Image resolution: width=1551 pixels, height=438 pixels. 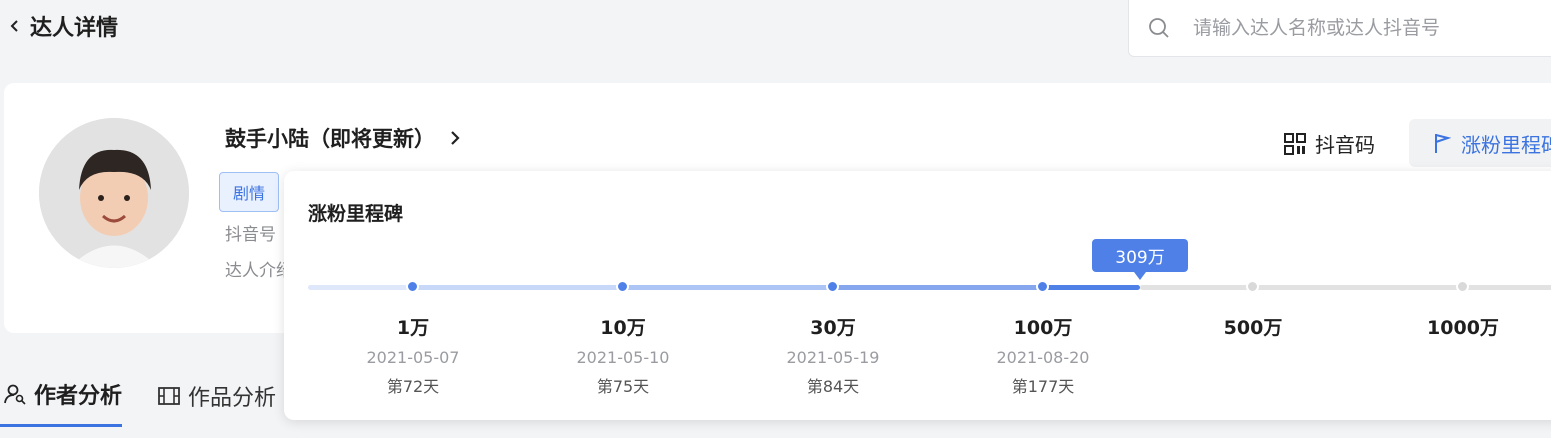 What do you see at coordinates (356, 214) in the screenshot?
I see `popover-title: 涨粉里程碑` at bounding box center [356, 214].